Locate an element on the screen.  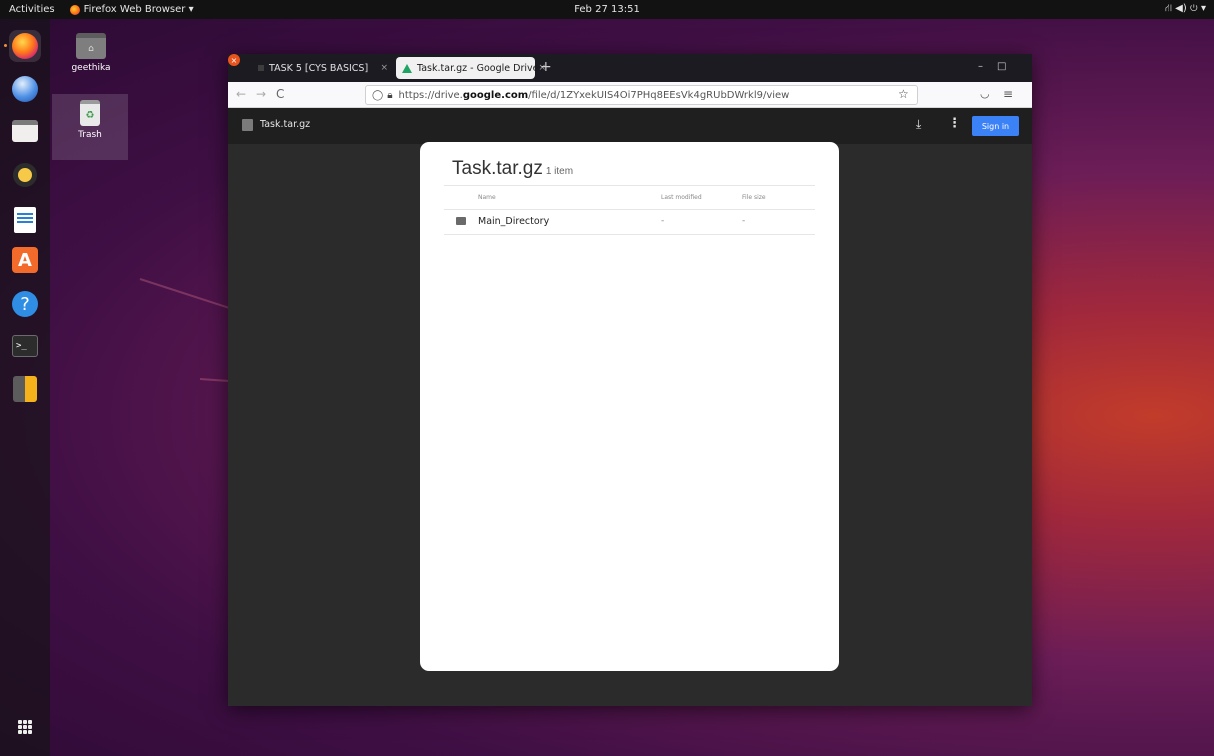
thunderbird-icon is located at coordinates (25, 89).